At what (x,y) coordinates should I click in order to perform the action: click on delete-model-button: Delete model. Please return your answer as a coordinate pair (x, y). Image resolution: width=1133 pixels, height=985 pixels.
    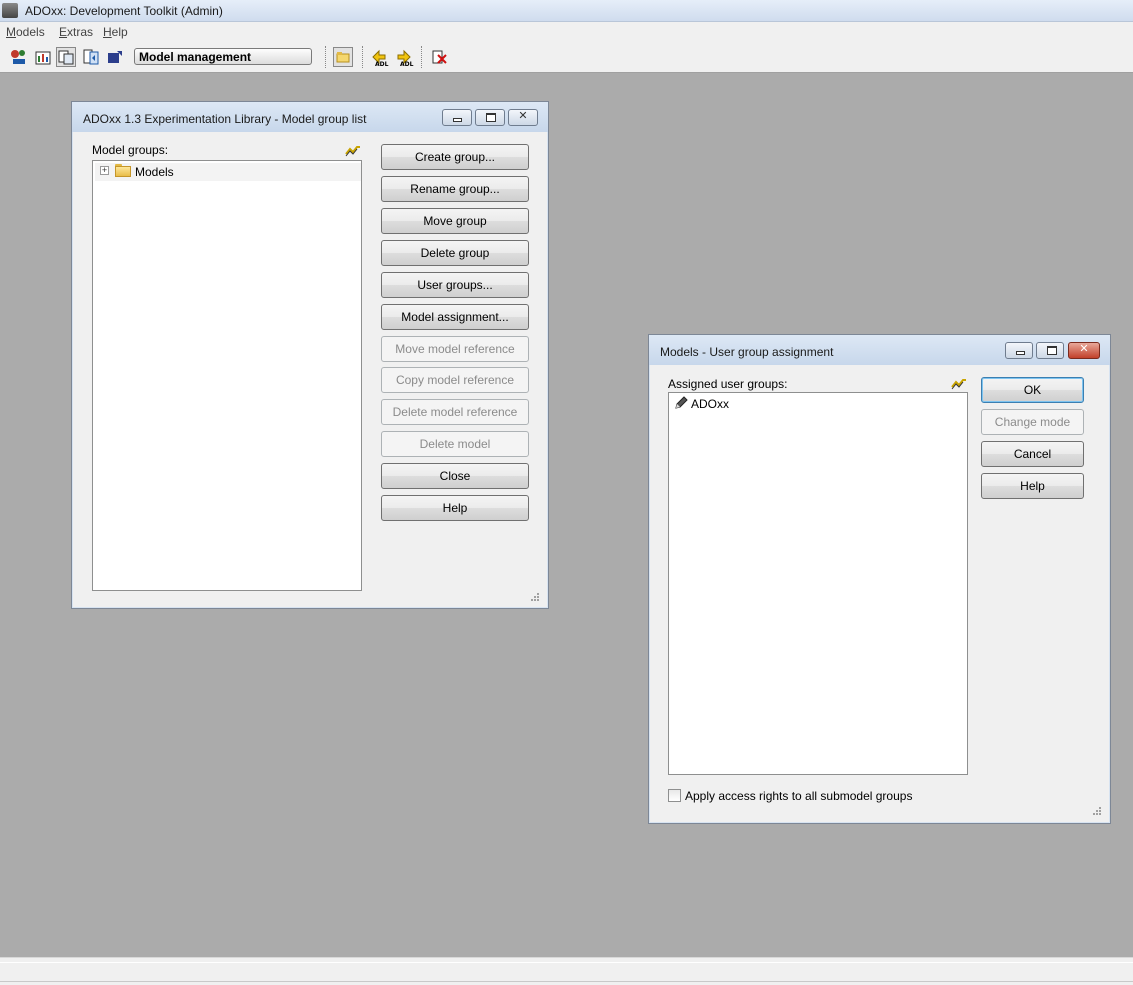
    Looking at the image, I should click on (455, 444).